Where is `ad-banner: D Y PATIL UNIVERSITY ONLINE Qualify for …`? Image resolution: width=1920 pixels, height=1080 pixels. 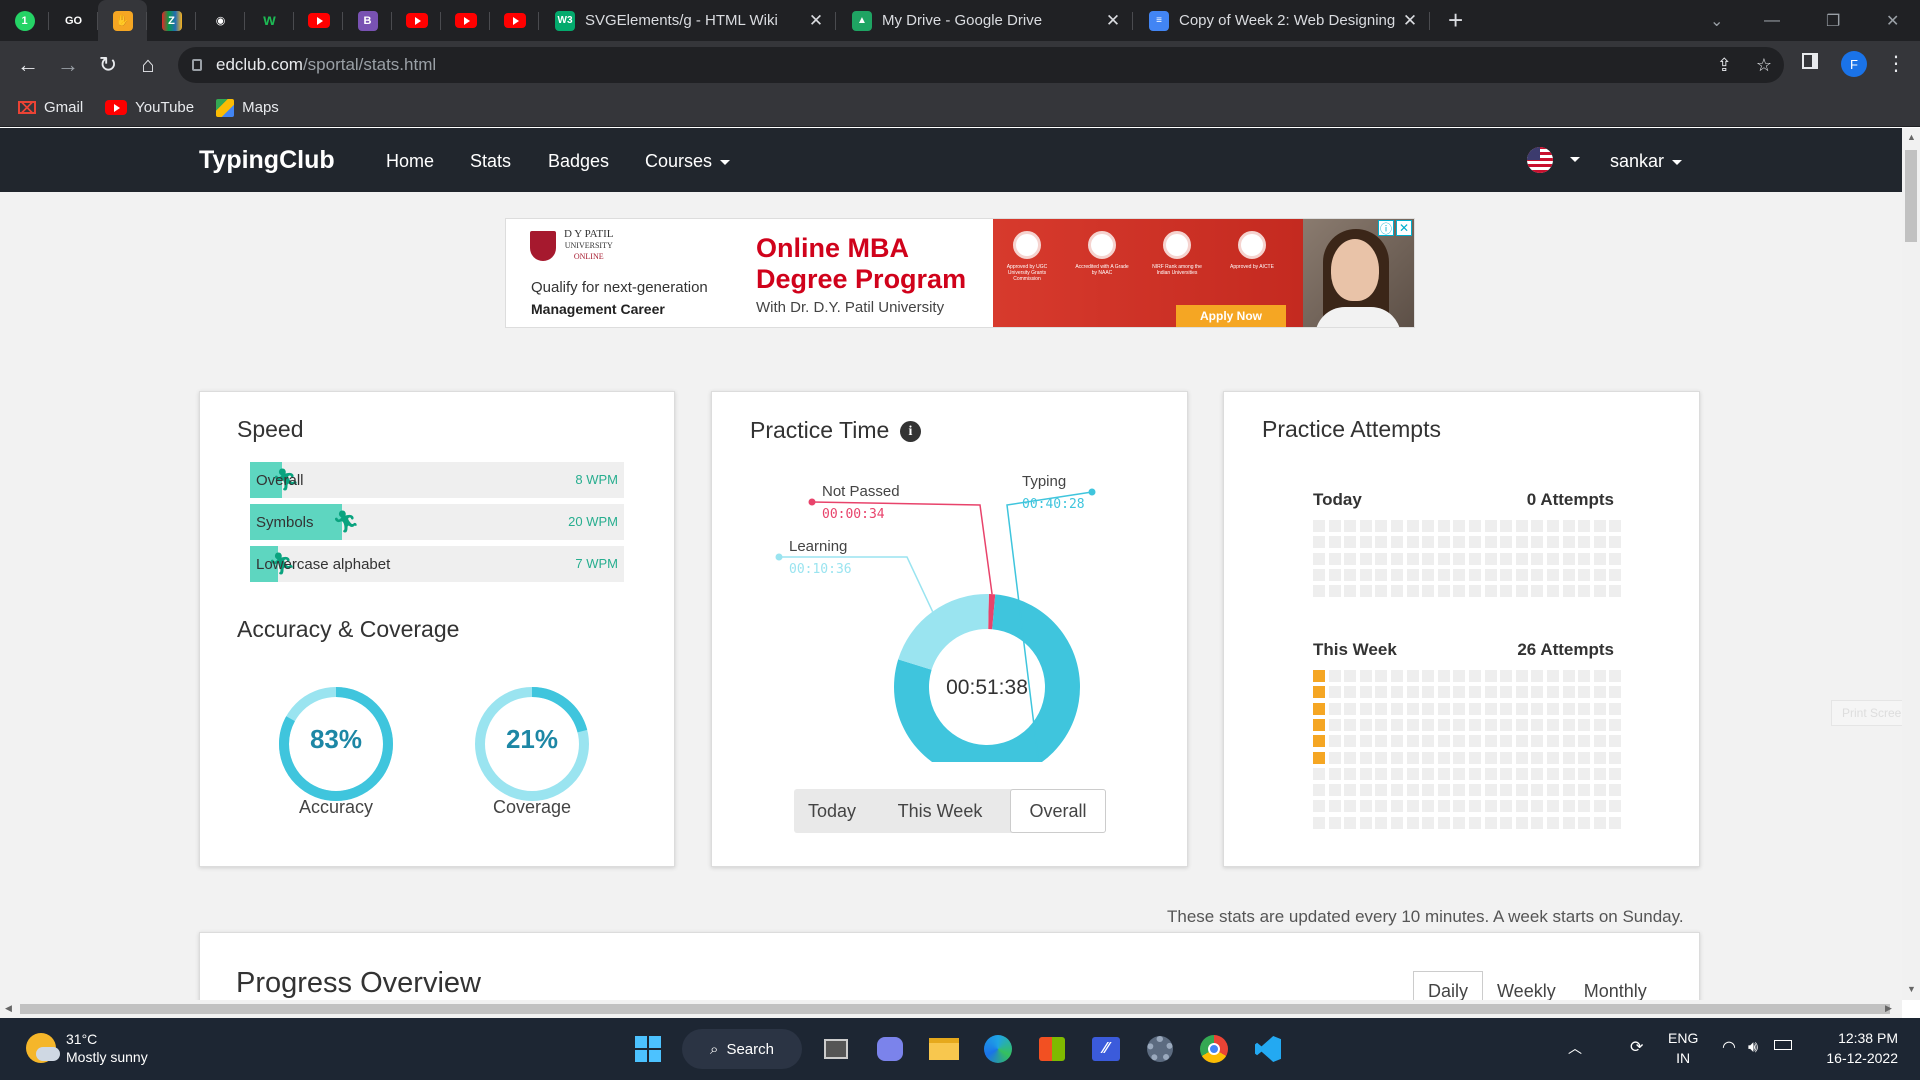 ad-banner: D Y PATIL UNIVERSITY ONLINE Qualify for … is located at coordinates (960, 273).